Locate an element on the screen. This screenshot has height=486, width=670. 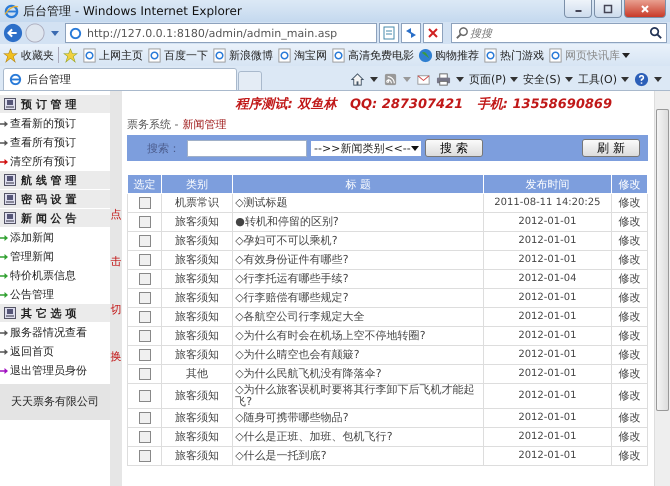
close-button is located at coordinates (645, 9).